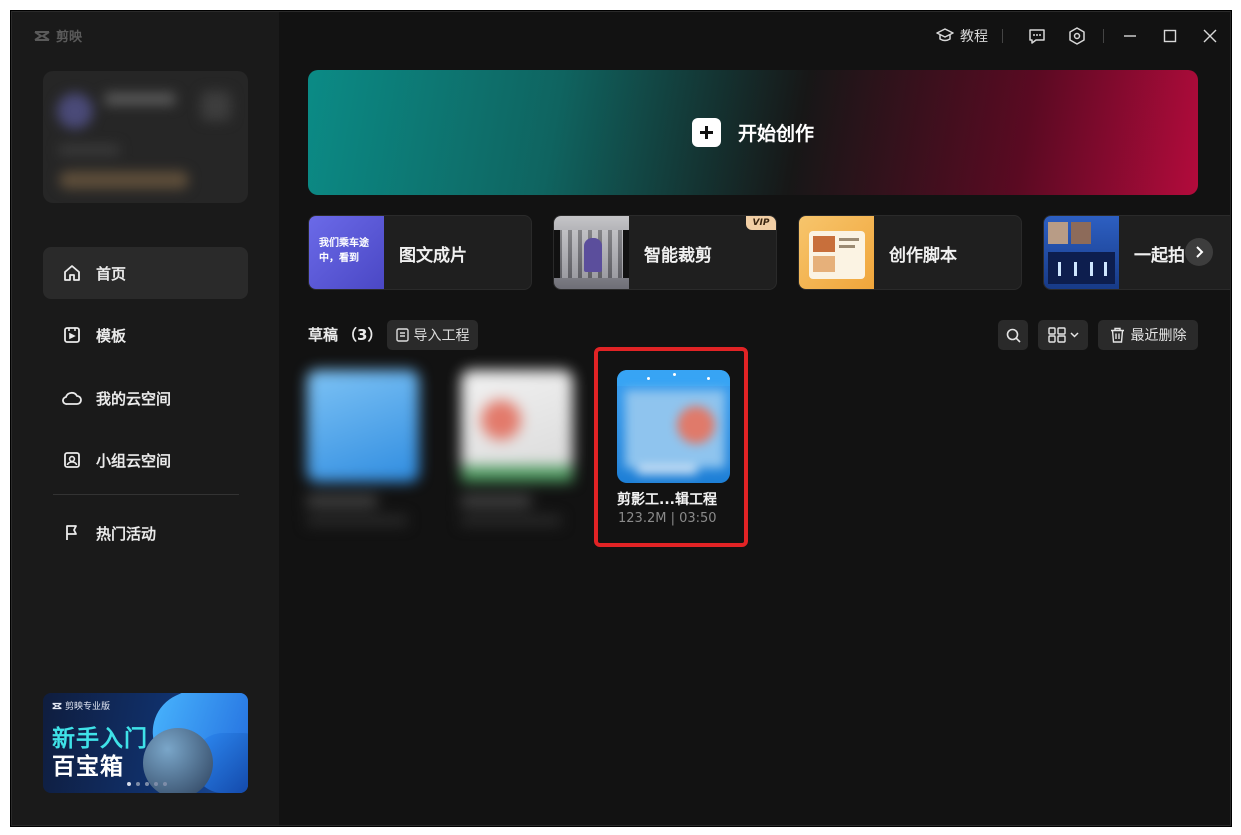  What do you see at coordinates (323, 335) in the screenshot?
I see `drafts-title: 草稿` at bounding box center [323, 335].